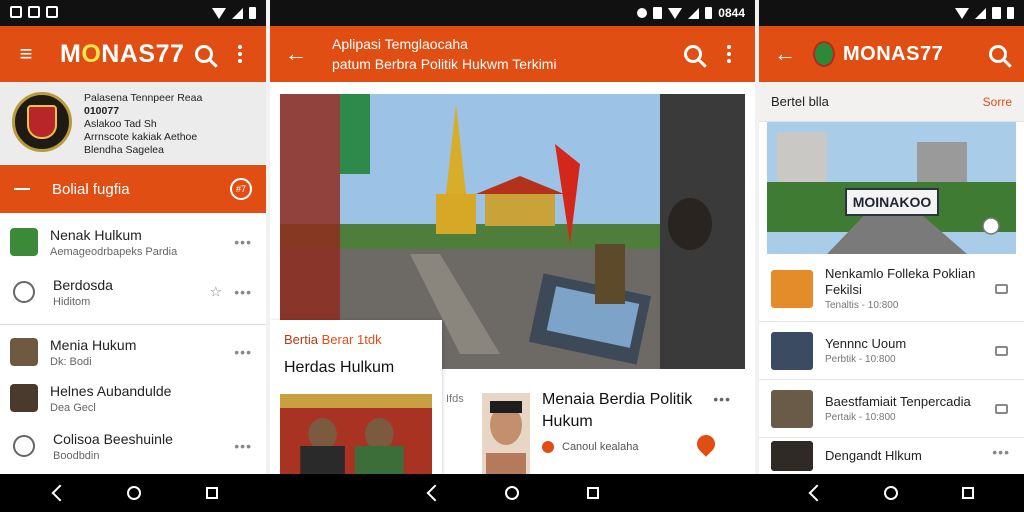  What do you see at coordinates (42, 122) in the screenshot?
I see `shield-icon` at bounding box center [42, 122].